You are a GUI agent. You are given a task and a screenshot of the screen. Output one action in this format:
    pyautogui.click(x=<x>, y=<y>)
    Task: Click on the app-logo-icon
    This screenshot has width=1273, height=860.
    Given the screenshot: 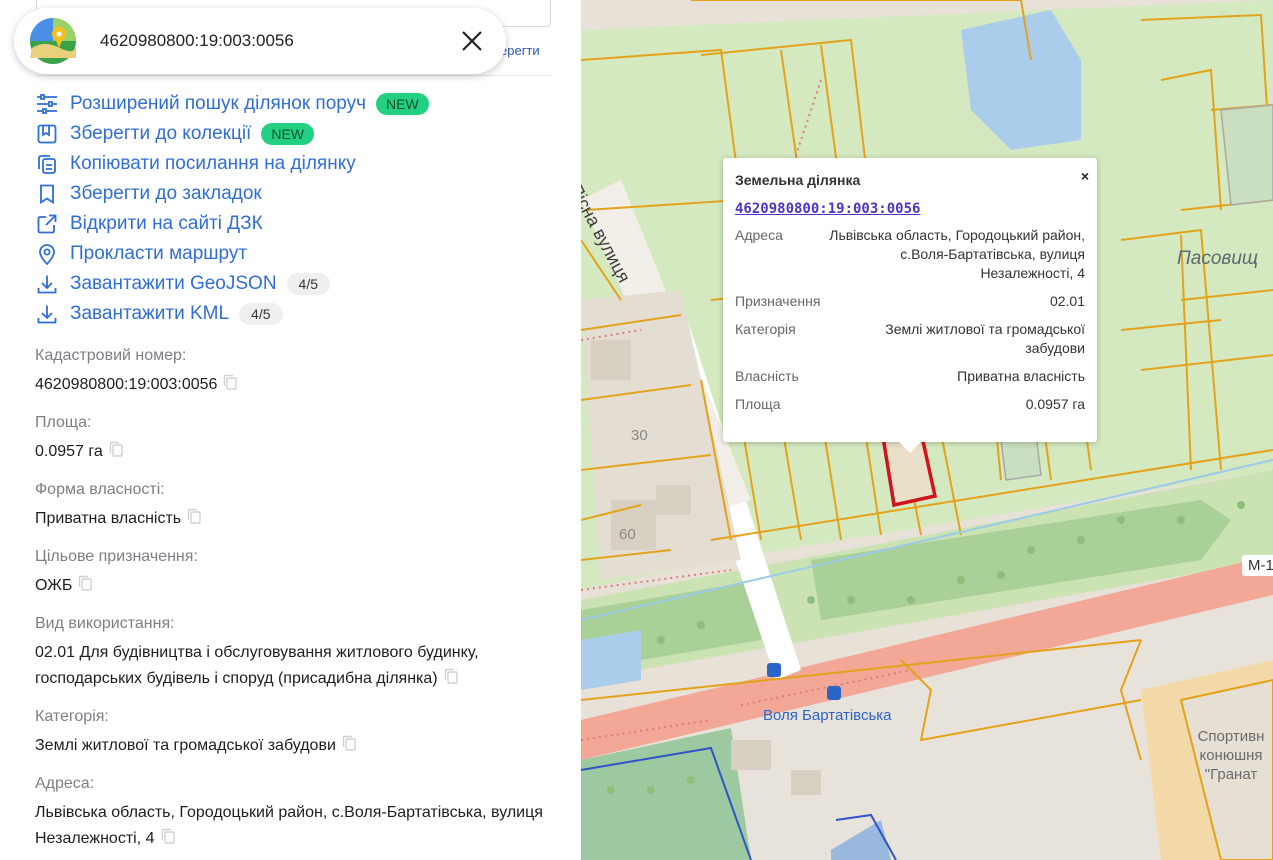 What is the action you would take?
    pyautogui.click(x=53, y=41)
    